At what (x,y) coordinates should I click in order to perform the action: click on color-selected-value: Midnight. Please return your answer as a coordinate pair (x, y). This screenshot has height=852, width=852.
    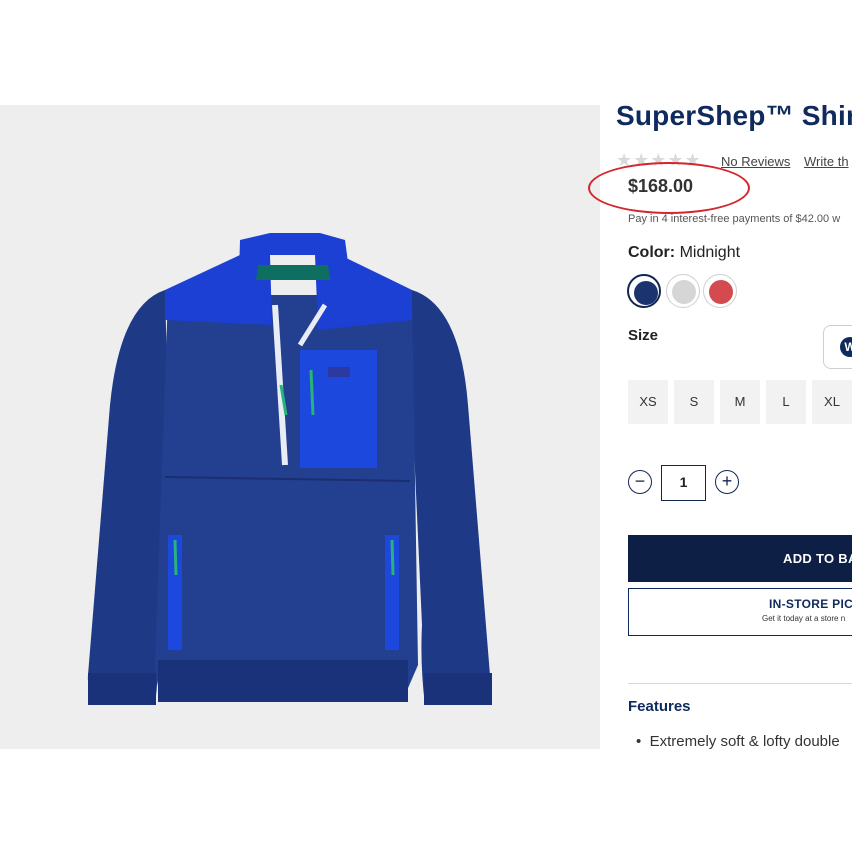
    Looking at the image, I should click on (710, 252).